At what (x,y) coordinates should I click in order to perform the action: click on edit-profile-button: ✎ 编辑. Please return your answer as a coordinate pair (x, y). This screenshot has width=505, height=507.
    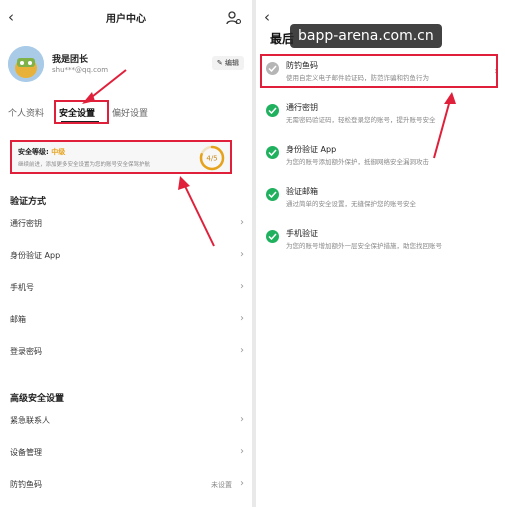
    Looking at the image, I should click on (227, 63).